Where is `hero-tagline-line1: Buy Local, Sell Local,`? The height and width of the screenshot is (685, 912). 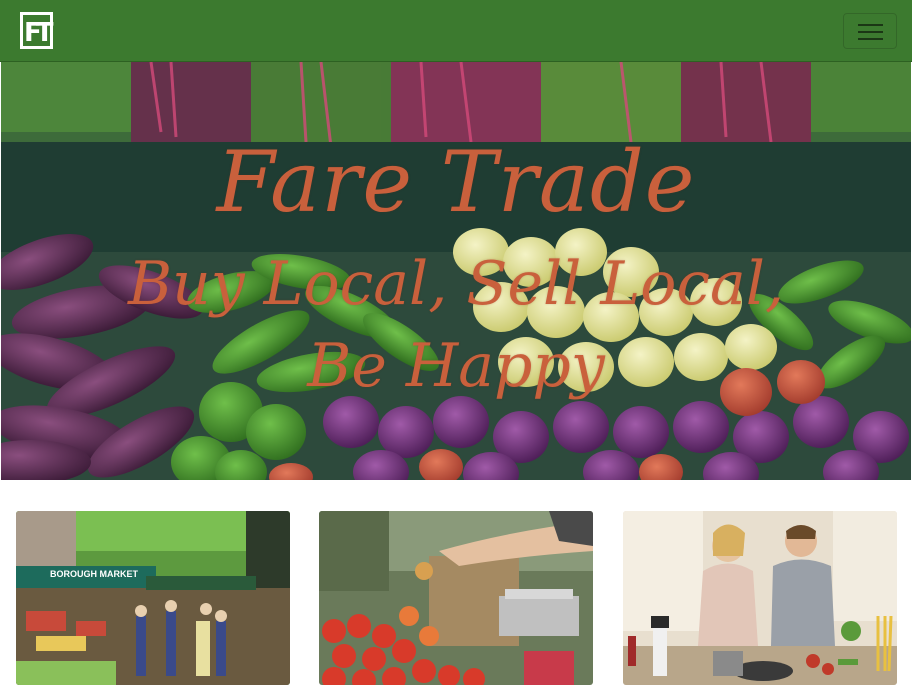 hero-tagline-line1: Buy Local, Sell Local, is located at coordinates (456, 284).